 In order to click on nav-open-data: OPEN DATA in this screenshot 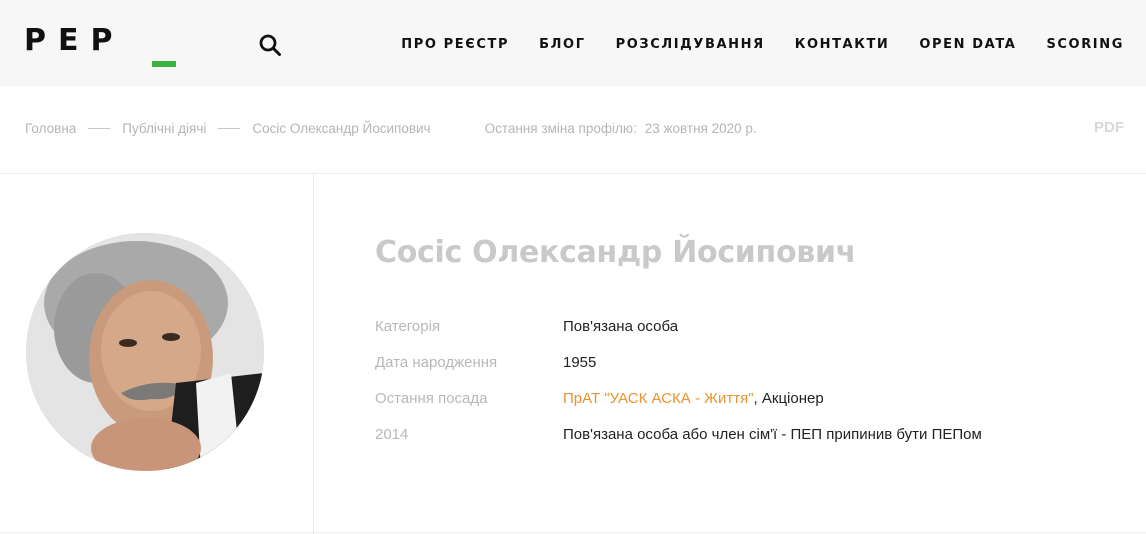, I will do `click(967, 44)`.